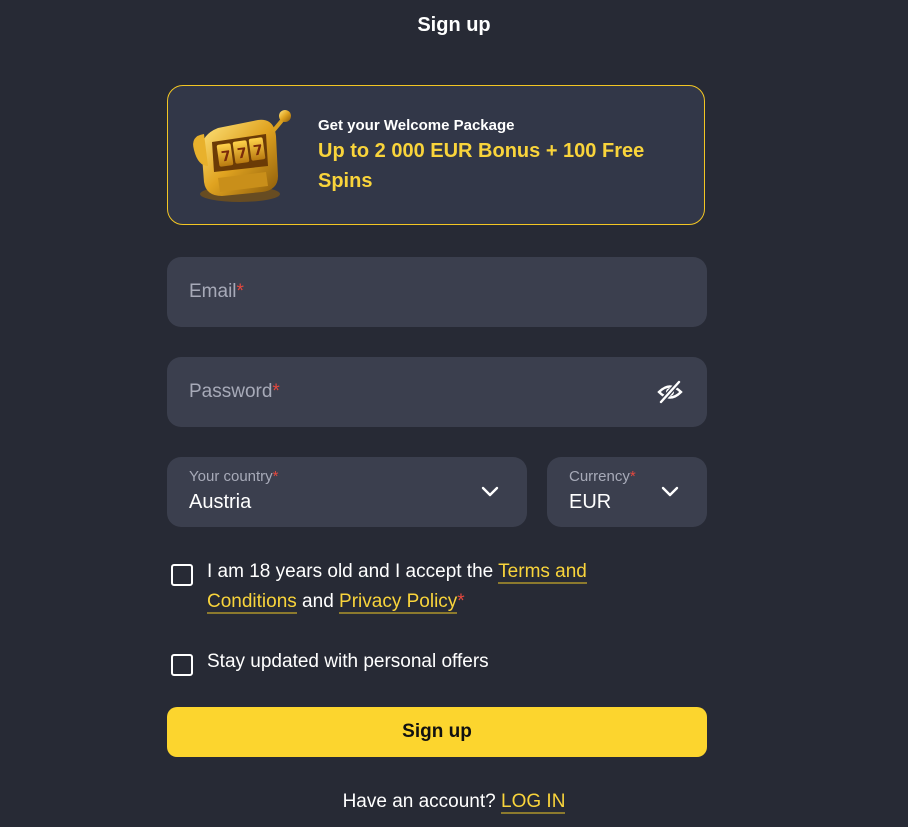 The image size is (908, 827). Describe the element at coordinates (220, 502) in the screenshot. I see `country-value: Austria` at that location.